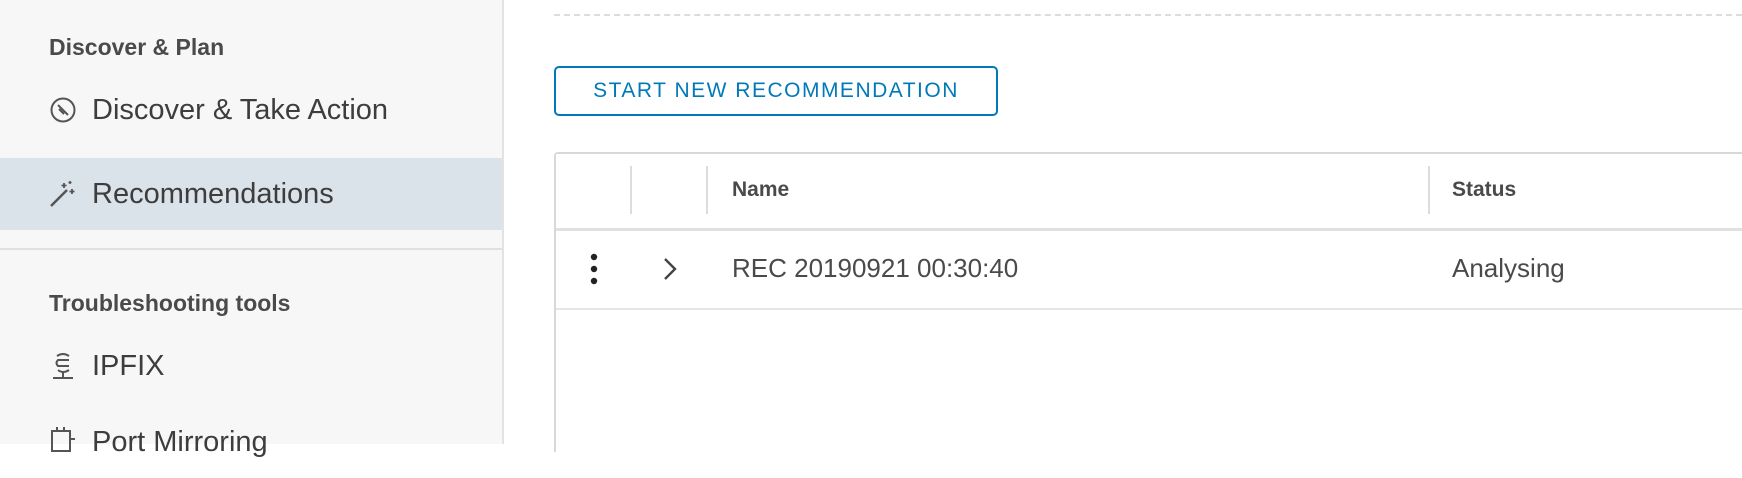 This screenshot has height=478, width=1742. I want to click on row-actions-button, so click(594, 269).